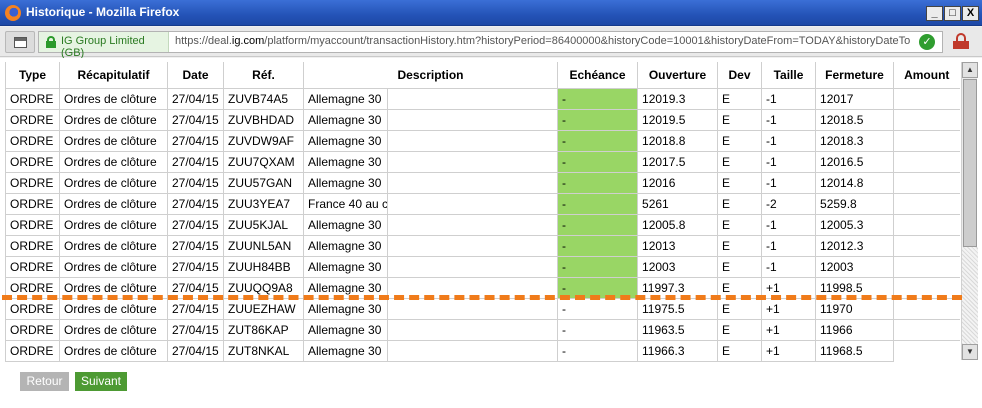 The image size is (982, 408). I want to click on window-title: Historique - Mozilla Firefox, so click(103, 12).